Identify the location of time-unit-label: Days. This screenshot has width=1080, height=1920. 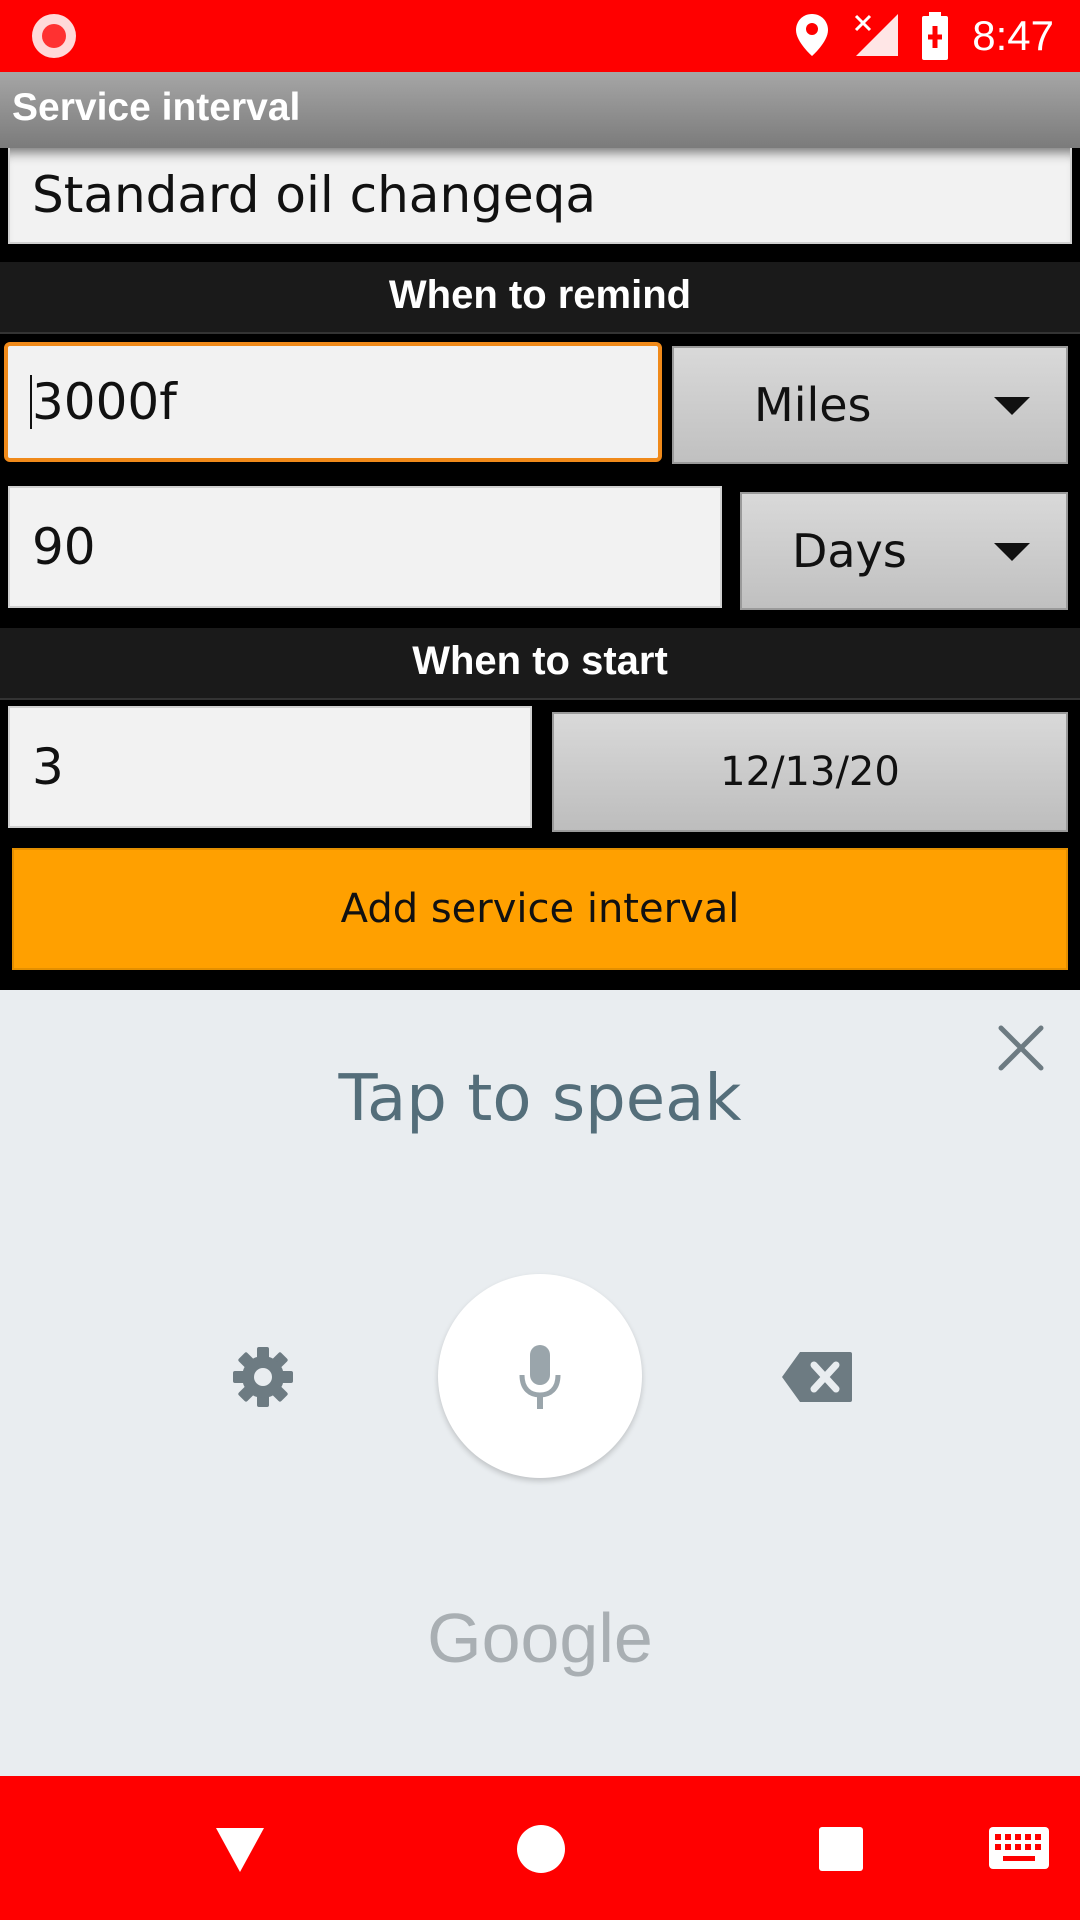
(849, 551).